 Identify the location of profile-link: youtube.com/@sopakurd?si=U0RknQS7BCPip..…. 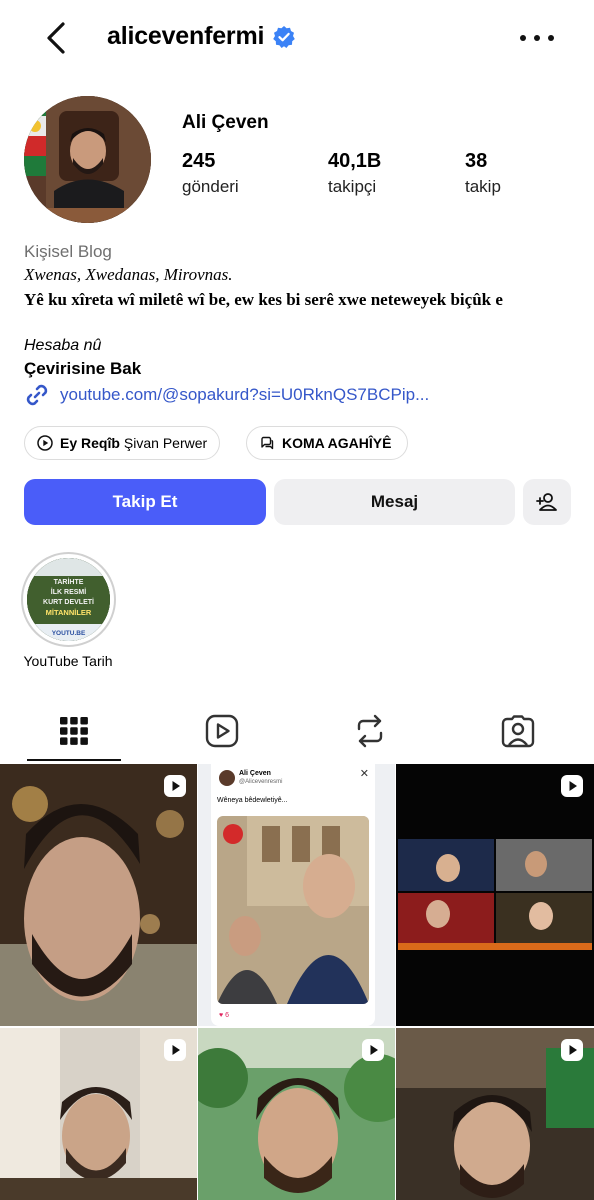
(226, 395).